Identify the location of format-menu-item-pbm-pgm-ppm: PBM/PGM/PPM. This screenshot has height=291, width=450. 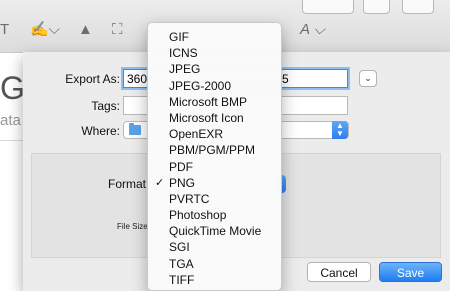
(214, 150).